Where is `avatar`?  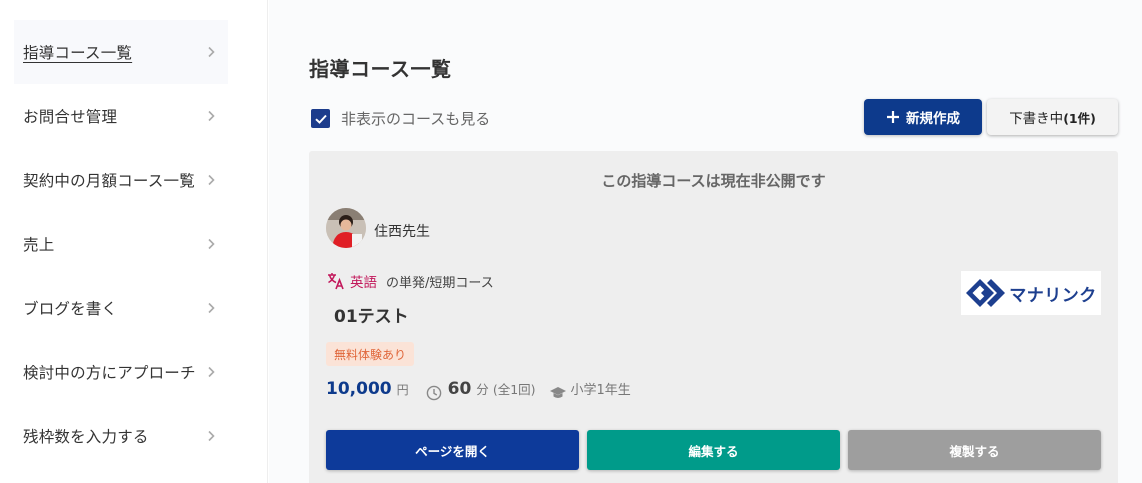
avatar is located at coordinates (346, 228).